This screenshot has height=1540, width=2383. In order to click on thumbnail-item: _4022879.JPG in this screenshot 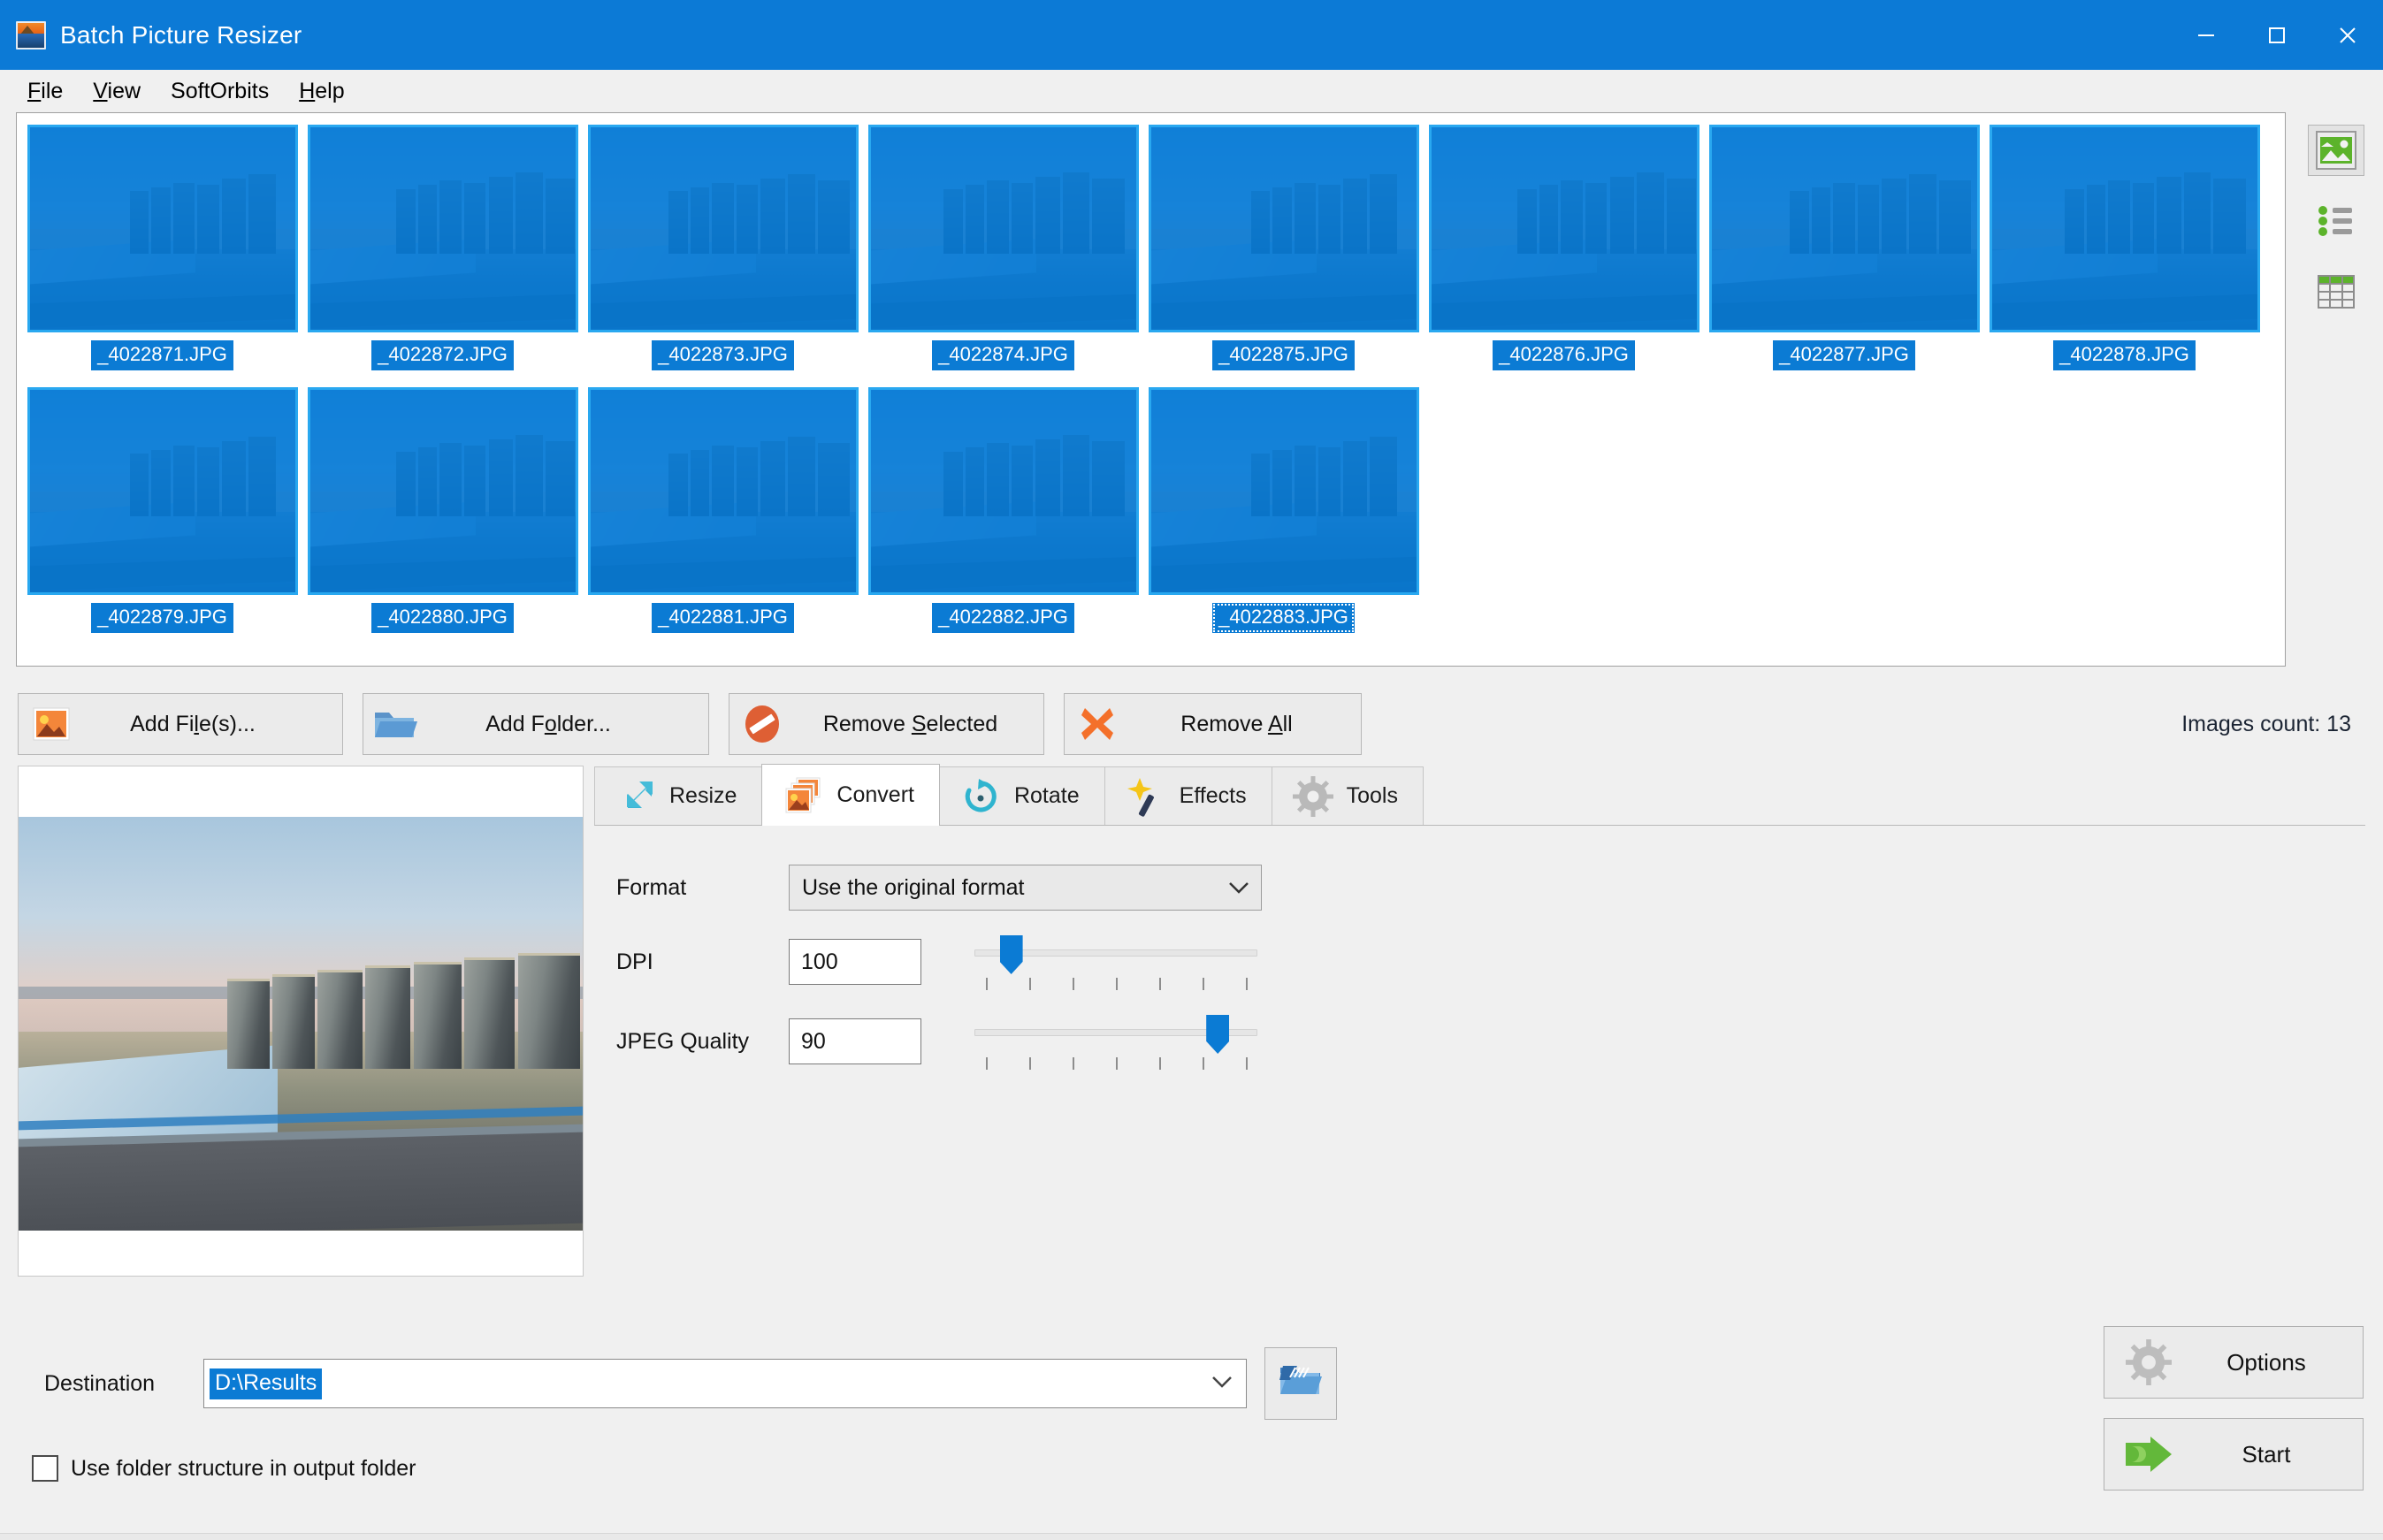, I will do `click(162, 517)`.